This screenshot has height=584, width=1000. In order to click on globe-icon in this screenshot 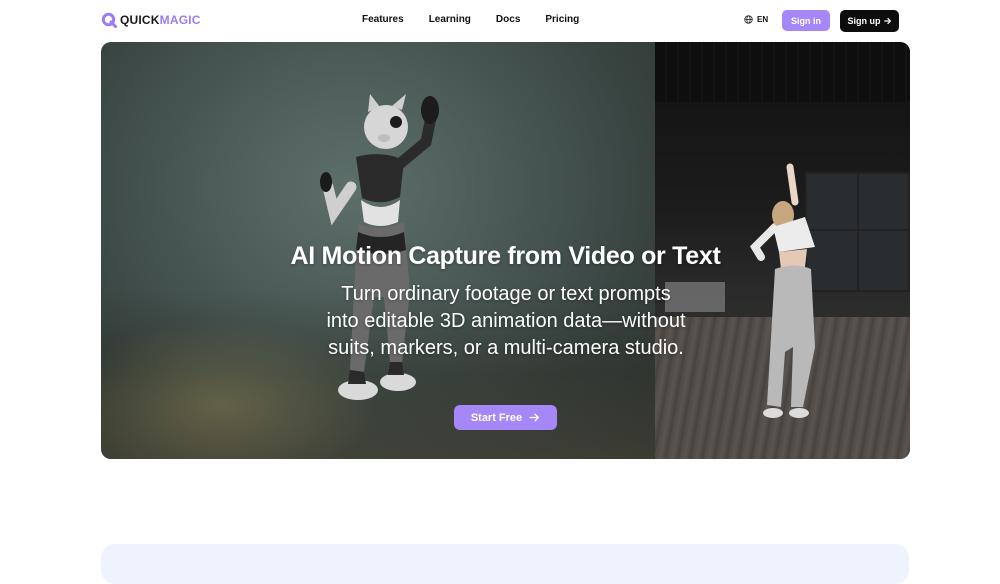, I will do `click(748, 19)`.